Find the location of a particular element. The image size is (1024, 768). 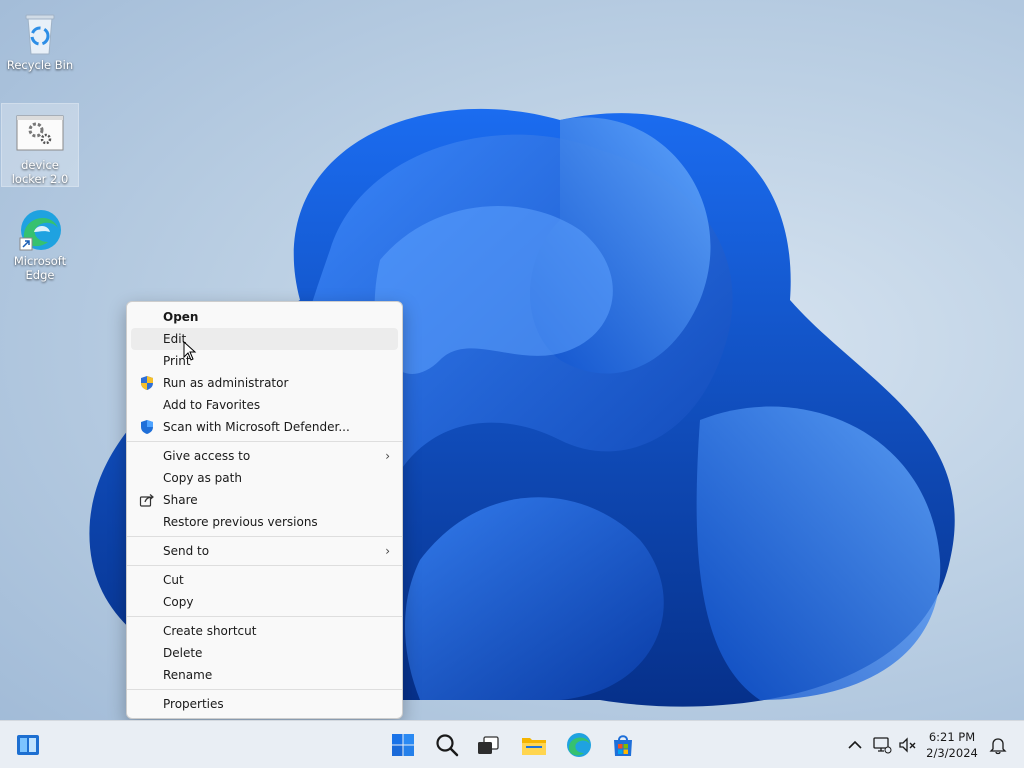

menu-item-label: Run as administrator is located at coordinates (226, 383).